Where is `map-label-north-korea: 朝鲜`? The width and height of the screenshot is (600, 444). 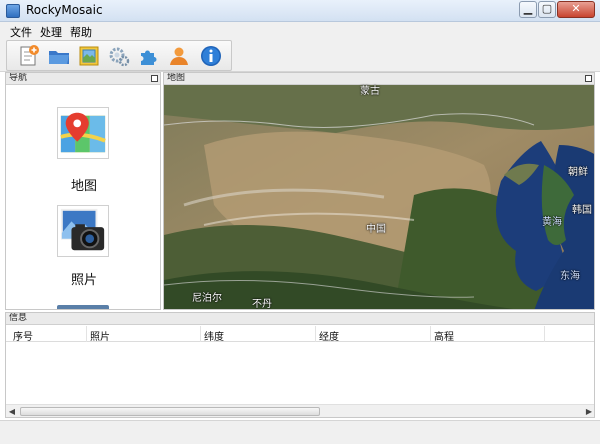 map-label-north-korea: 朝鲜 is located at coordinates (578, 172).